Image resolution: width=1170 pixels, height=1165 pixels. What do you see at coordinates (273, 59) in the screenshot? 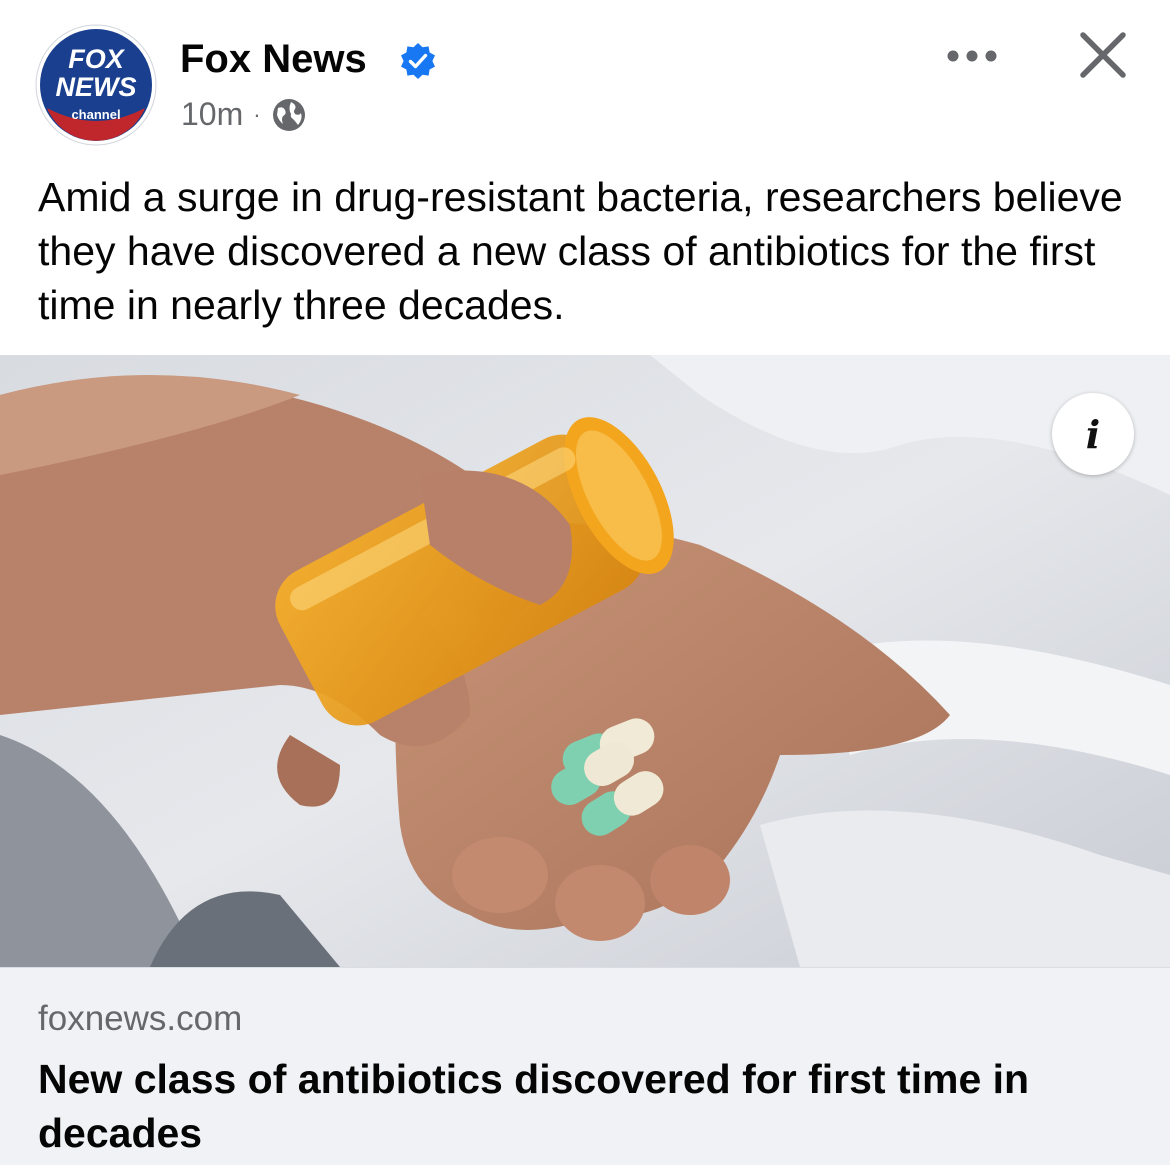
I see `page-name: Fox News` at bounding box center [273, 59].